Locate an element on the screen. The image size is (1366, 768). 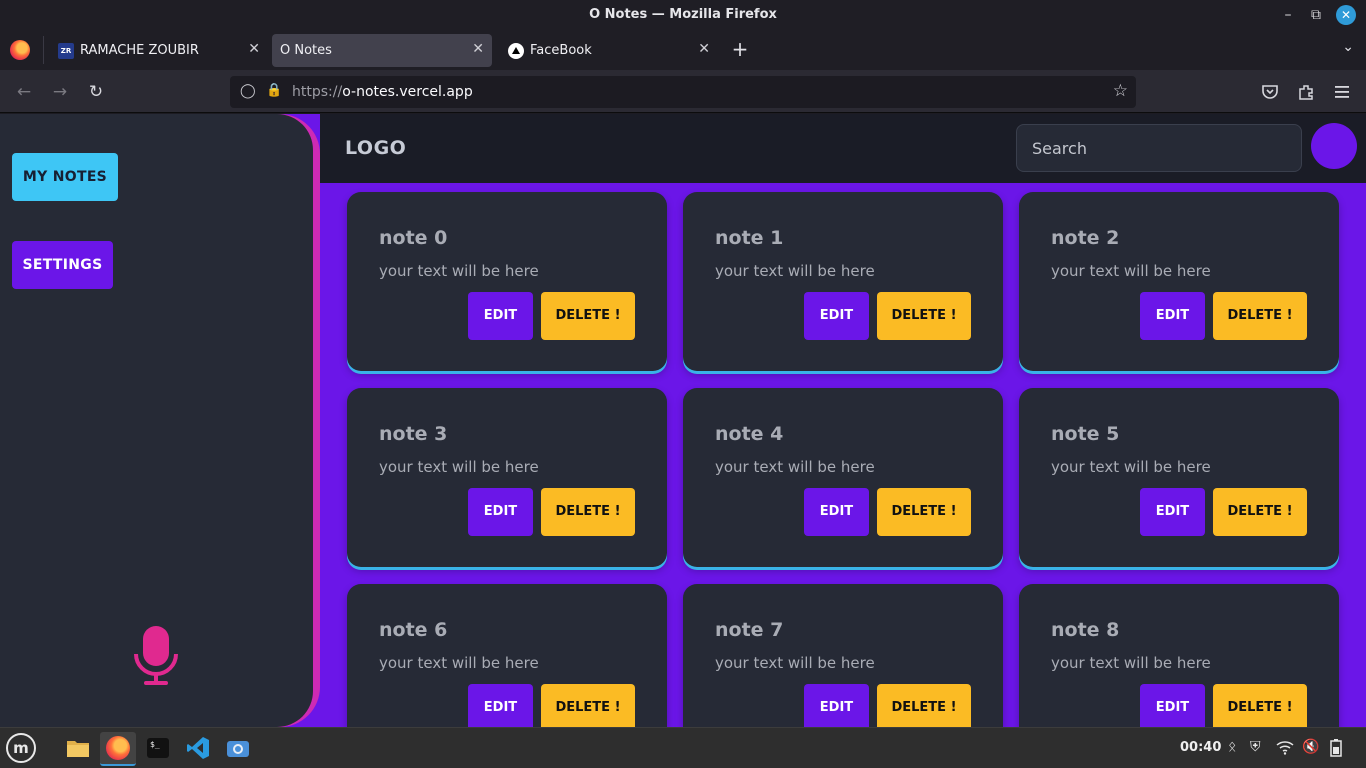
tab-label: O Notes is located at coordinates (306, 50).